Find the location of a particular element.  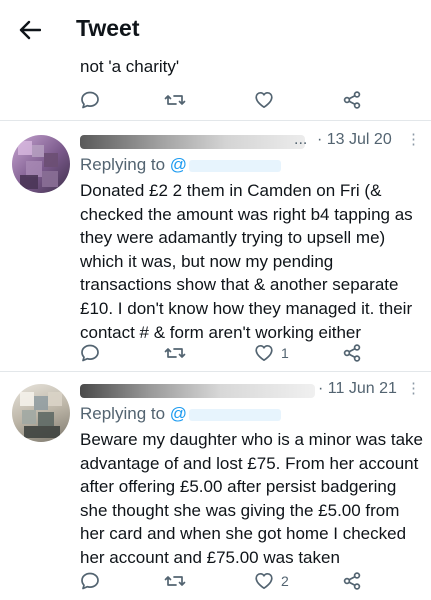

like-button: 1 is located at coordinates (271, 353).